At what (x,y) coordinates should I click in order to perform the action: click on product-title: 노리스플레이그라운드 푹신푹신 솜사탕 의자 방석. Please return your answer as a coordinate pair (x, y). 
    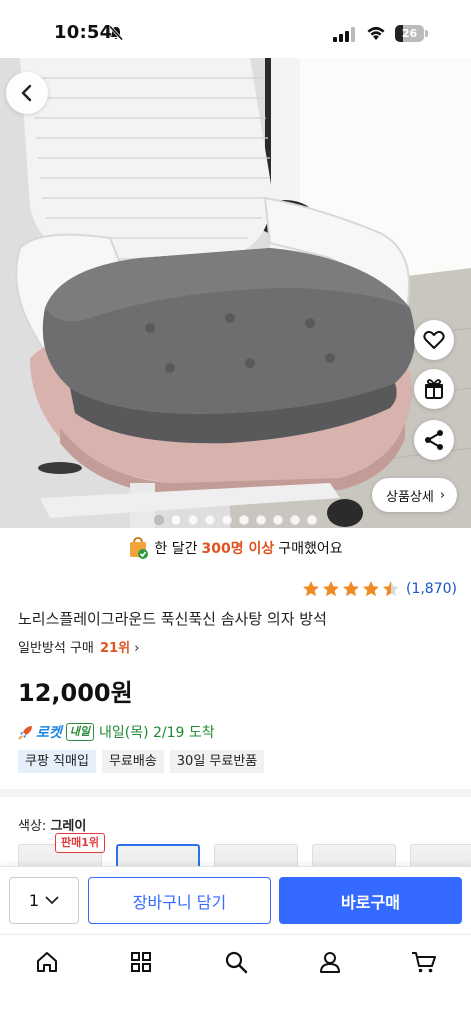
    Looking at the image, I should click on (172, 619).